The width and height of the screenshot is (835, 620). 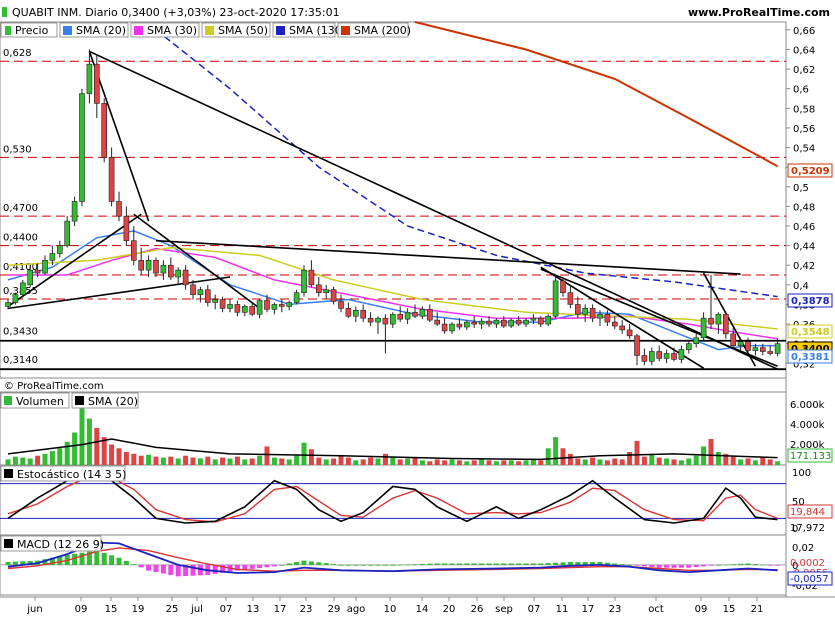 What do you see at coordinates (534, 609) in the screenshot?
I see `x-tick-label: 07` at bounding box center [534, 609].